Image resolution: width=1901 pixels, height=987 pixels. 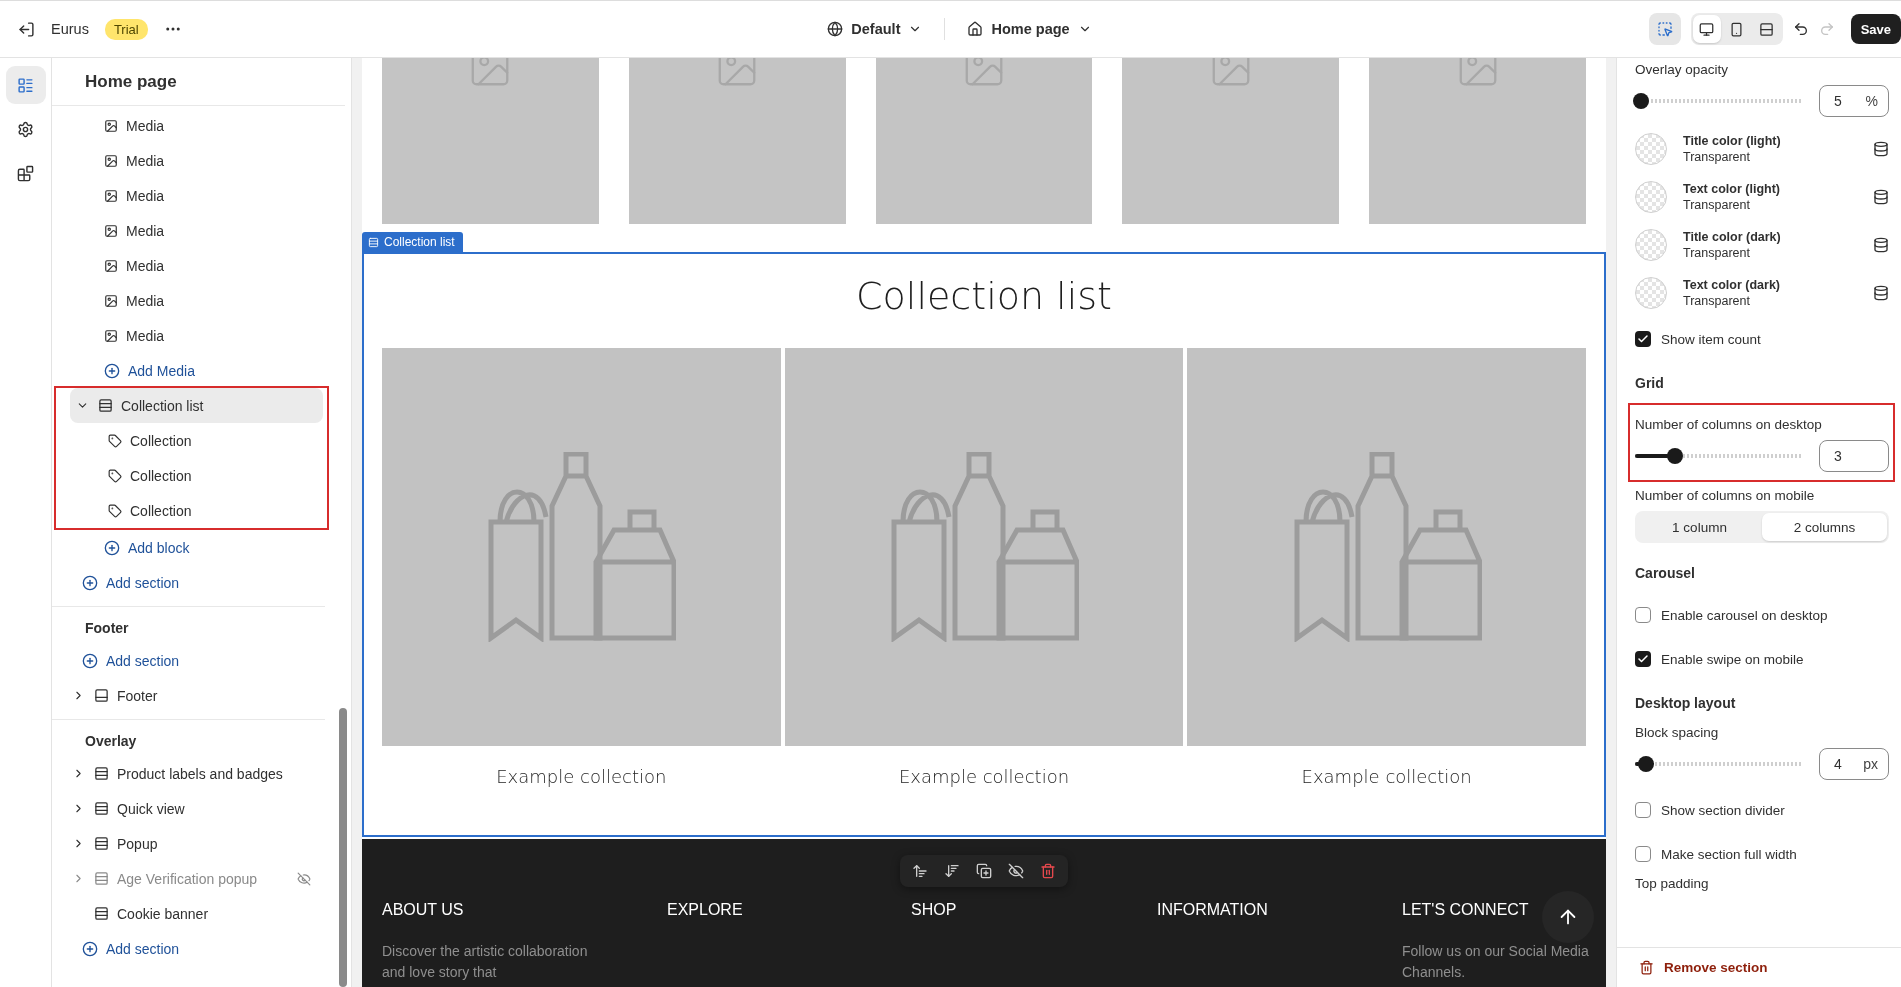 What do you see at coordinates (198, 82) in the screenshot?
I see `sidebar-title: Home page` at bounding box center [198, 82].